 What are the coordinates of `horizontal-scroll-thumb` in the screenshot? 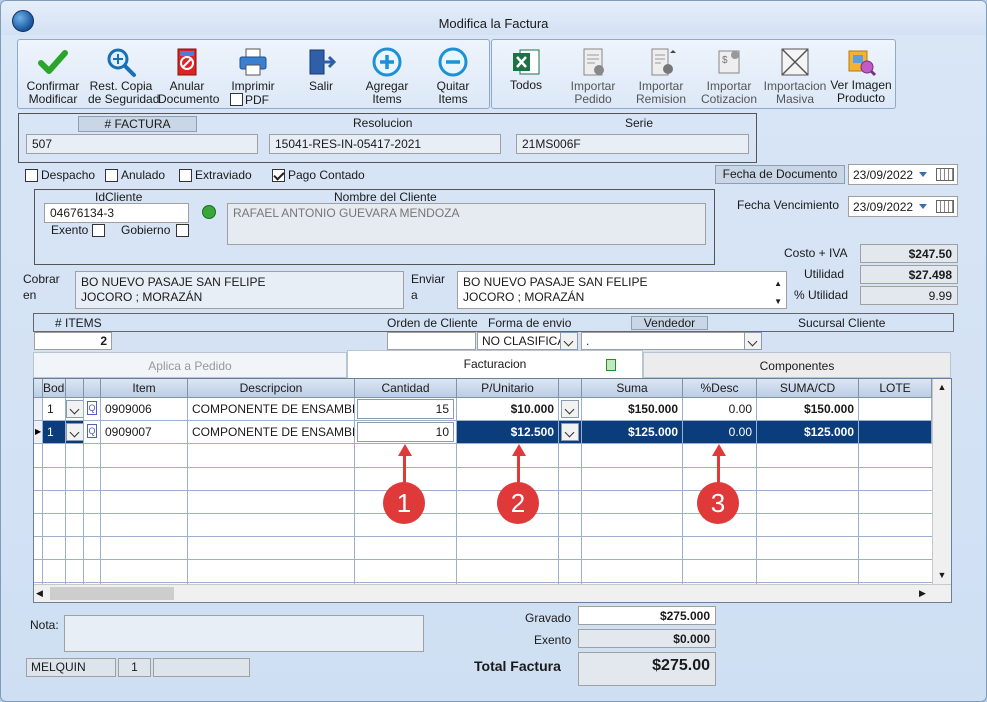 It's located at (112, 593).